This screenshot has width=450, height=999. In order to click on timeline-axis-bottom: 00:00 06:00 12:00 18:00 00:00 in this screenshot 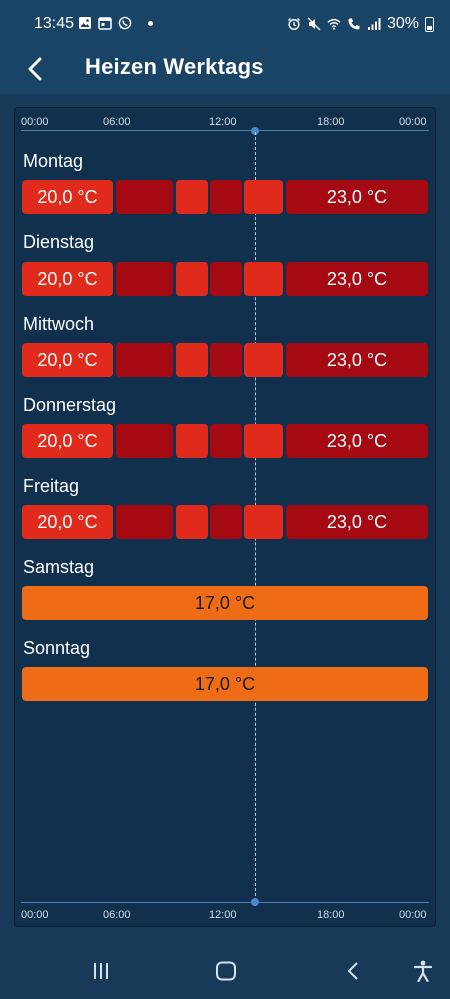, I will do `click(225, 911)`.